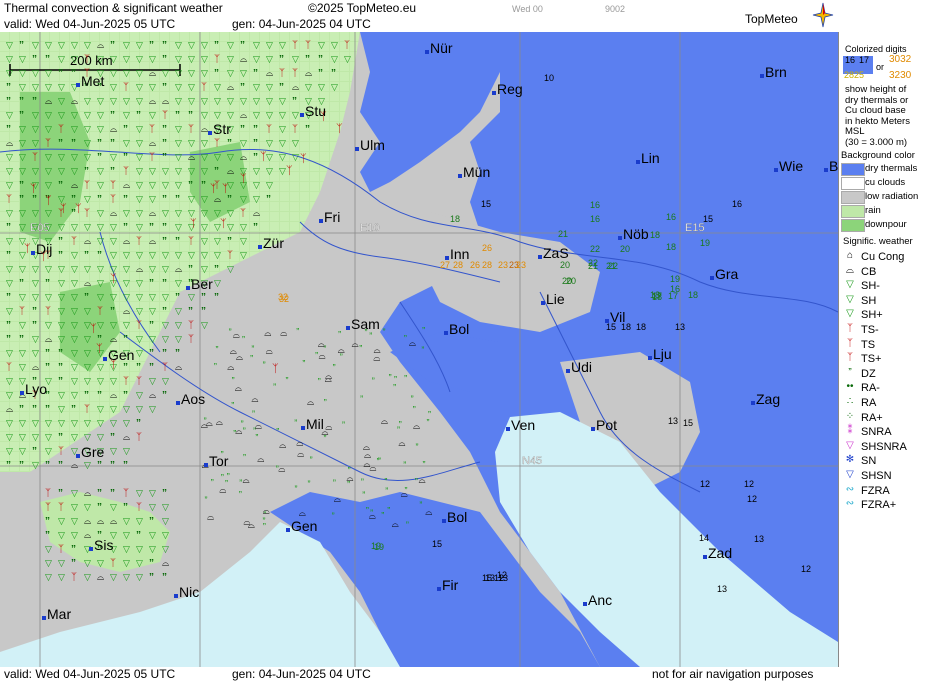 This screenshot has width=930, height=681. What do you see at coordinates (850, 285) in the screenshot?
I see `shower-light-icon: ▽` at bounding box center [850, 285].